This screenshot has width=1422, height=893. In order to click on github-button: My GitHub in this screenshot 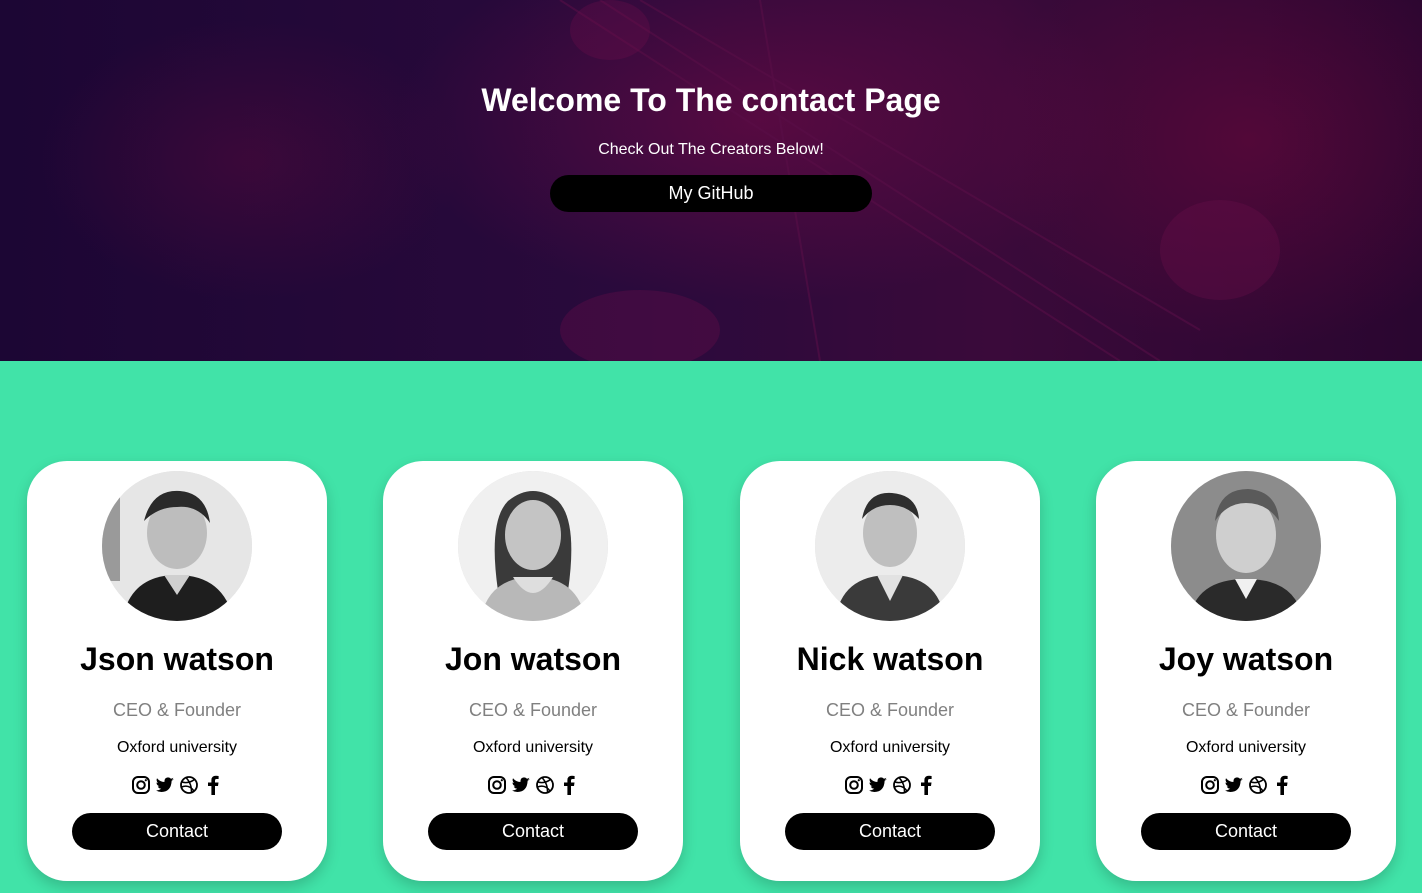, I will do `click(711, 193)`.